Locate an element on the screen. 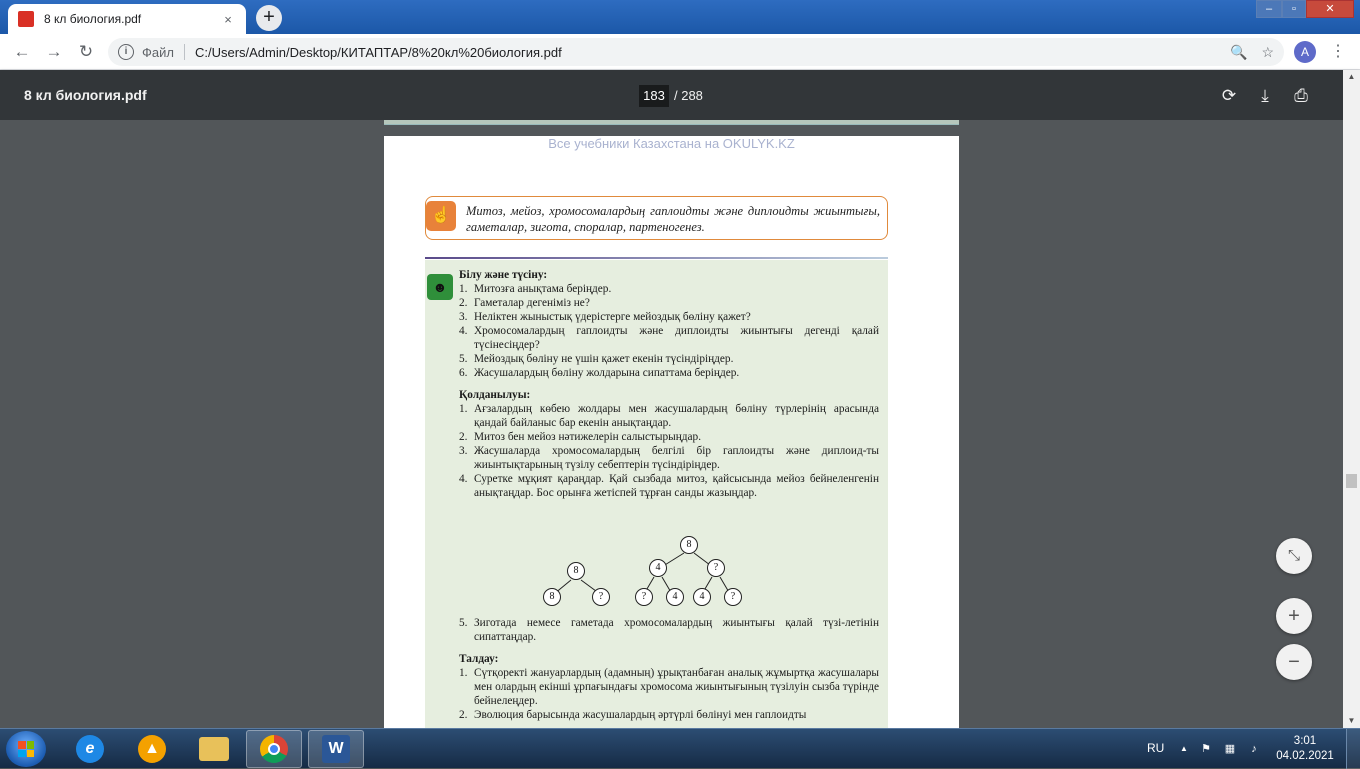 This screenshot has width=1360, height=769. forward-arrow-icon: → is located at coordinates (54, 52).